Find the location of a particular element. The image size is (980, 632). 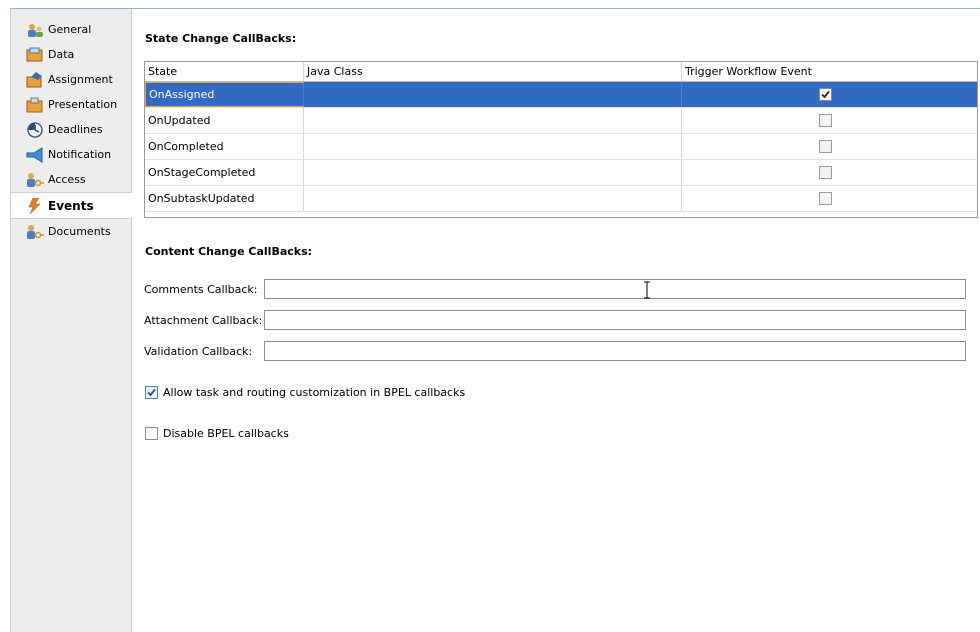

nav-item-documents: Documents is located at coordinates (71, 231).